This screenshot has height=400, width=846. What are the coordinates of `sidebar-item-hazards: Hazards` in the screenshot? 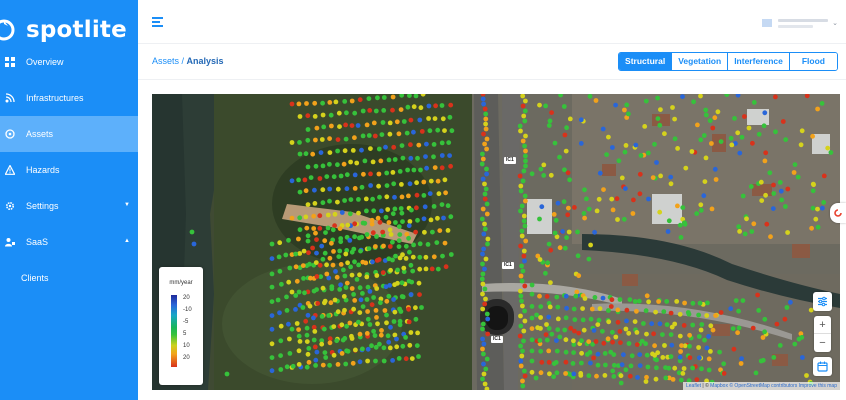 It's located at (69, 170).